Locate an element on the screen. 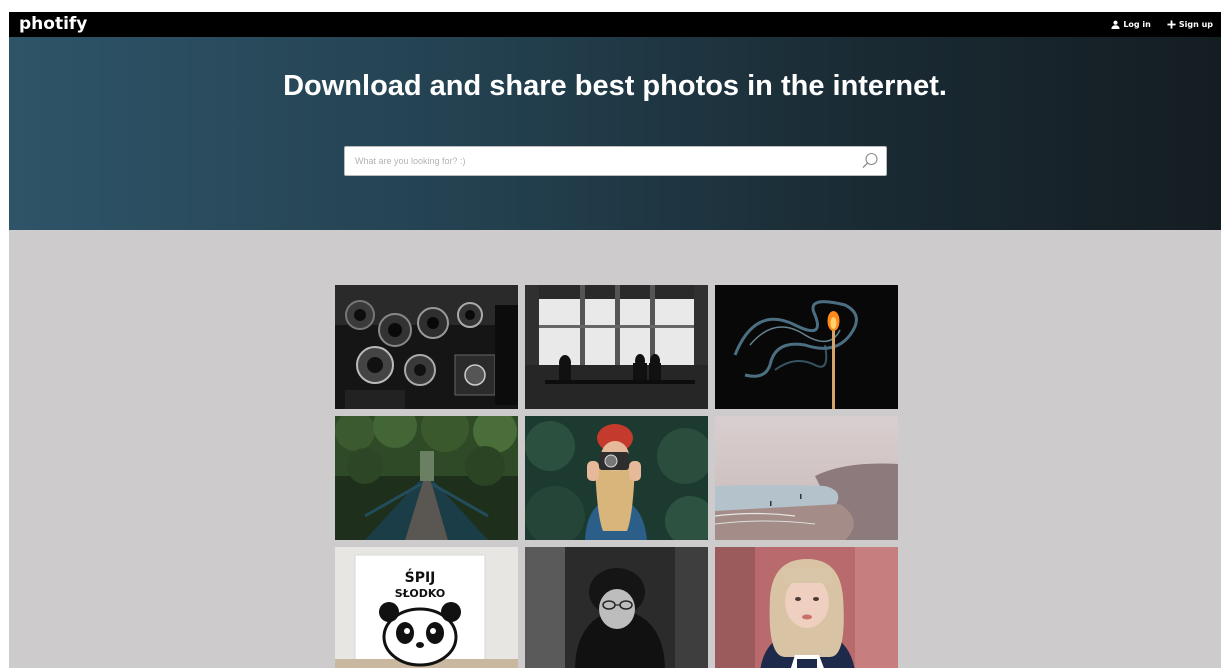  photo-vintage-cameras is located at coordinates (426, 347).